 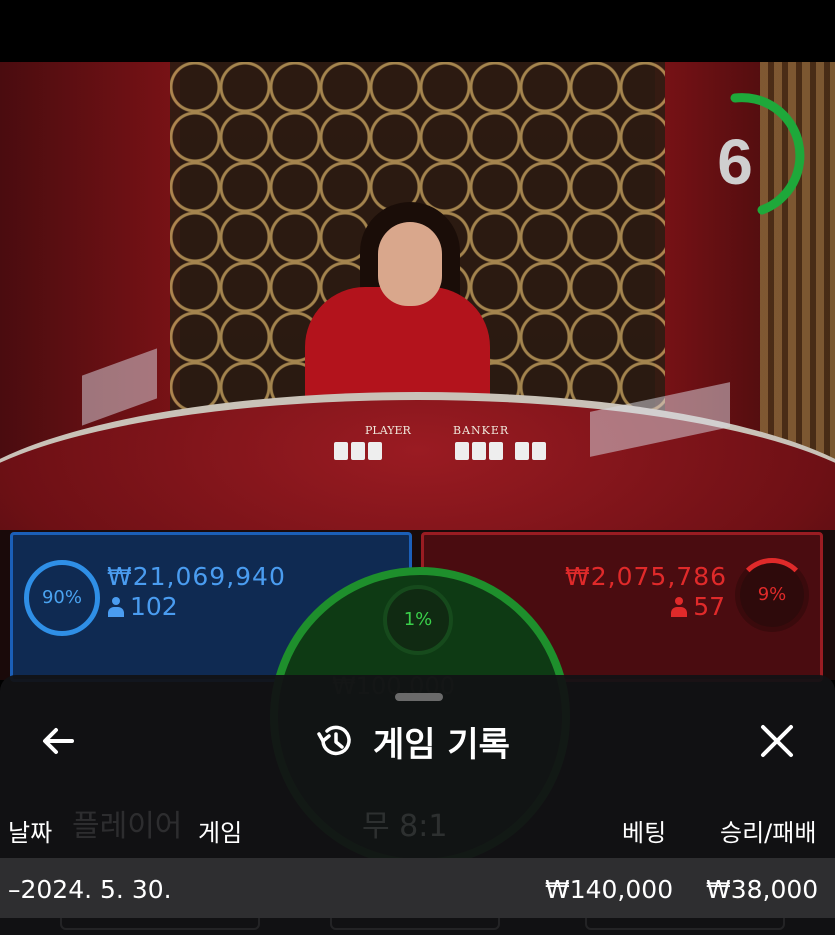 What do you see at coordinates (772, 594) in the screenshot?
I see `banker-percent: 9%` at bounding box center [772, 594].